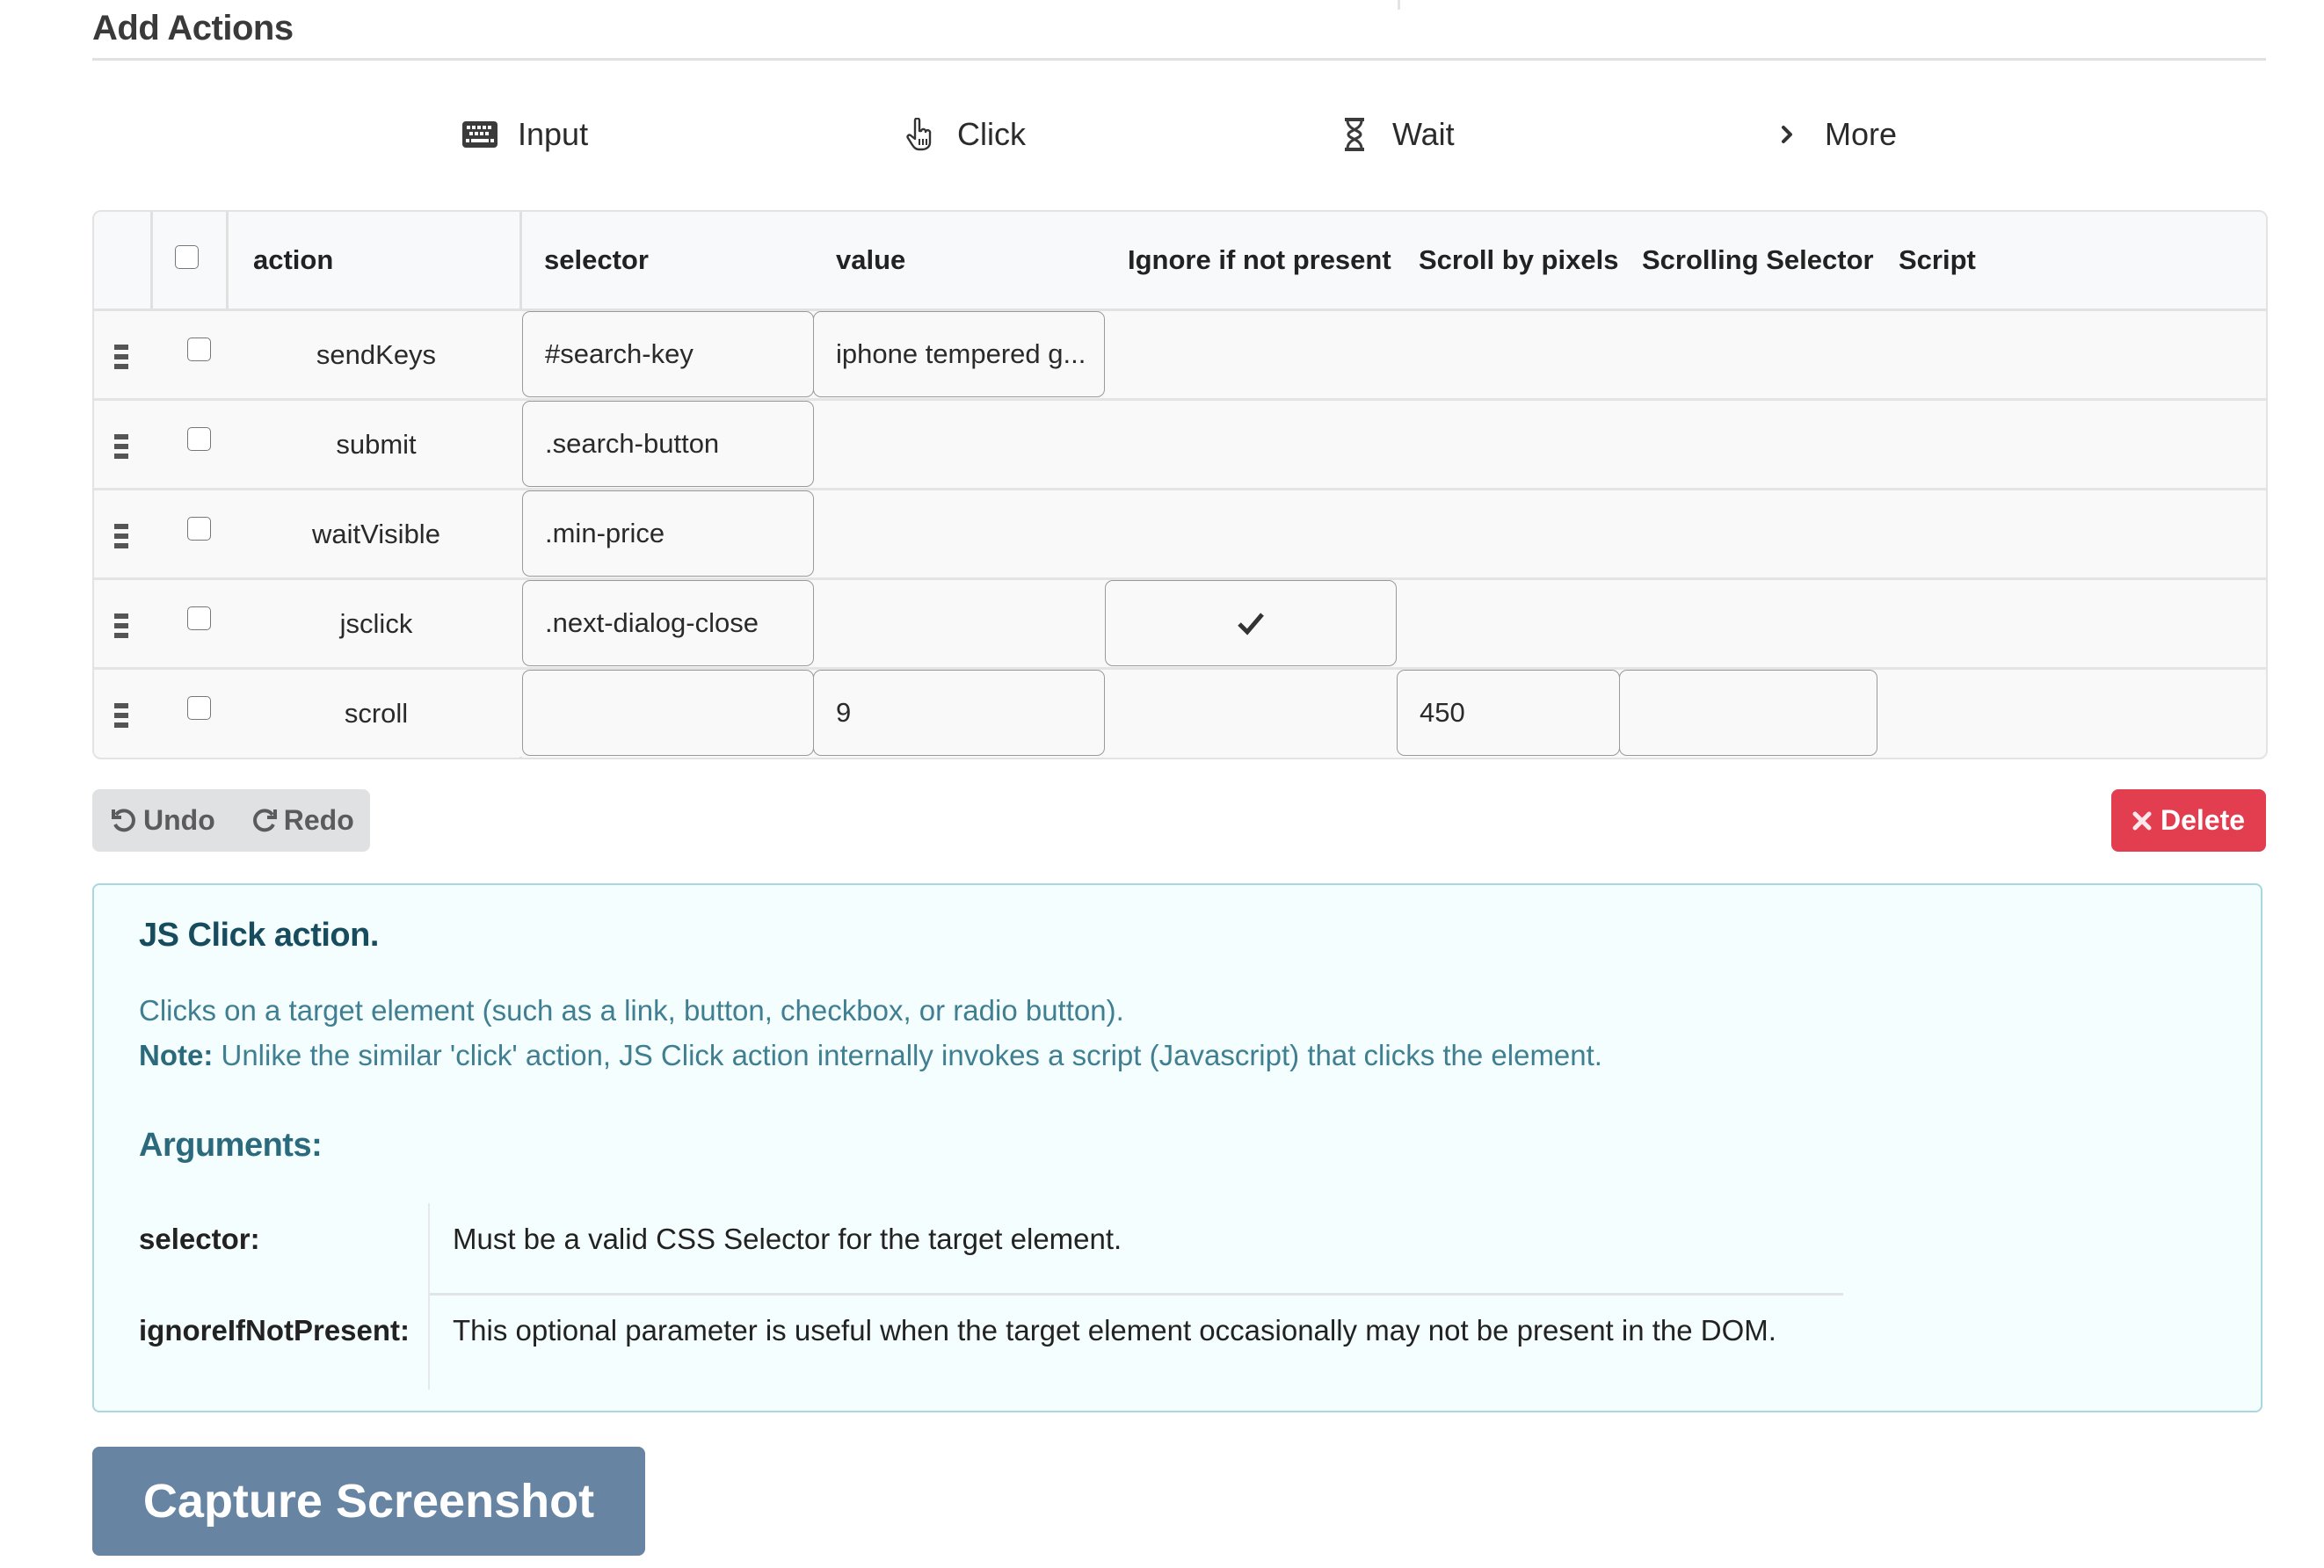 This screenshot has height=1568, width=2324. I want to click on ignore-if-not-present-toggle, so click(1251, 623).